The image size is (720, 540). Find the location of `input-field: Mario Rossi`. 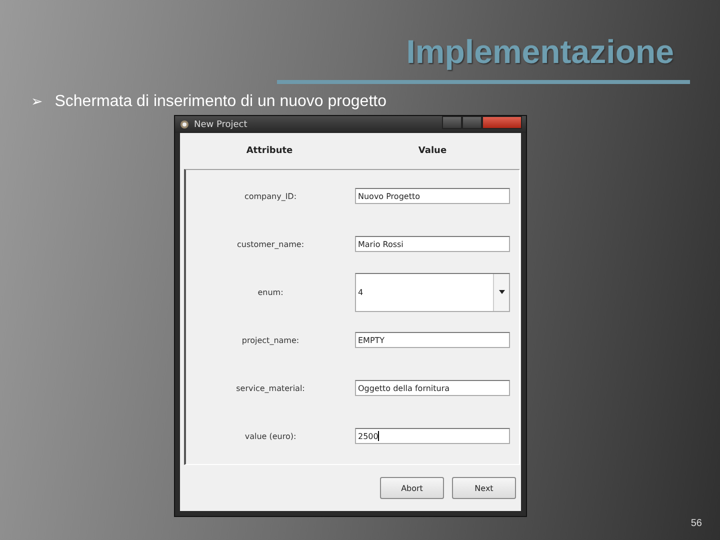

input-field: Mario Rossi is located at coordinates (432, 244).